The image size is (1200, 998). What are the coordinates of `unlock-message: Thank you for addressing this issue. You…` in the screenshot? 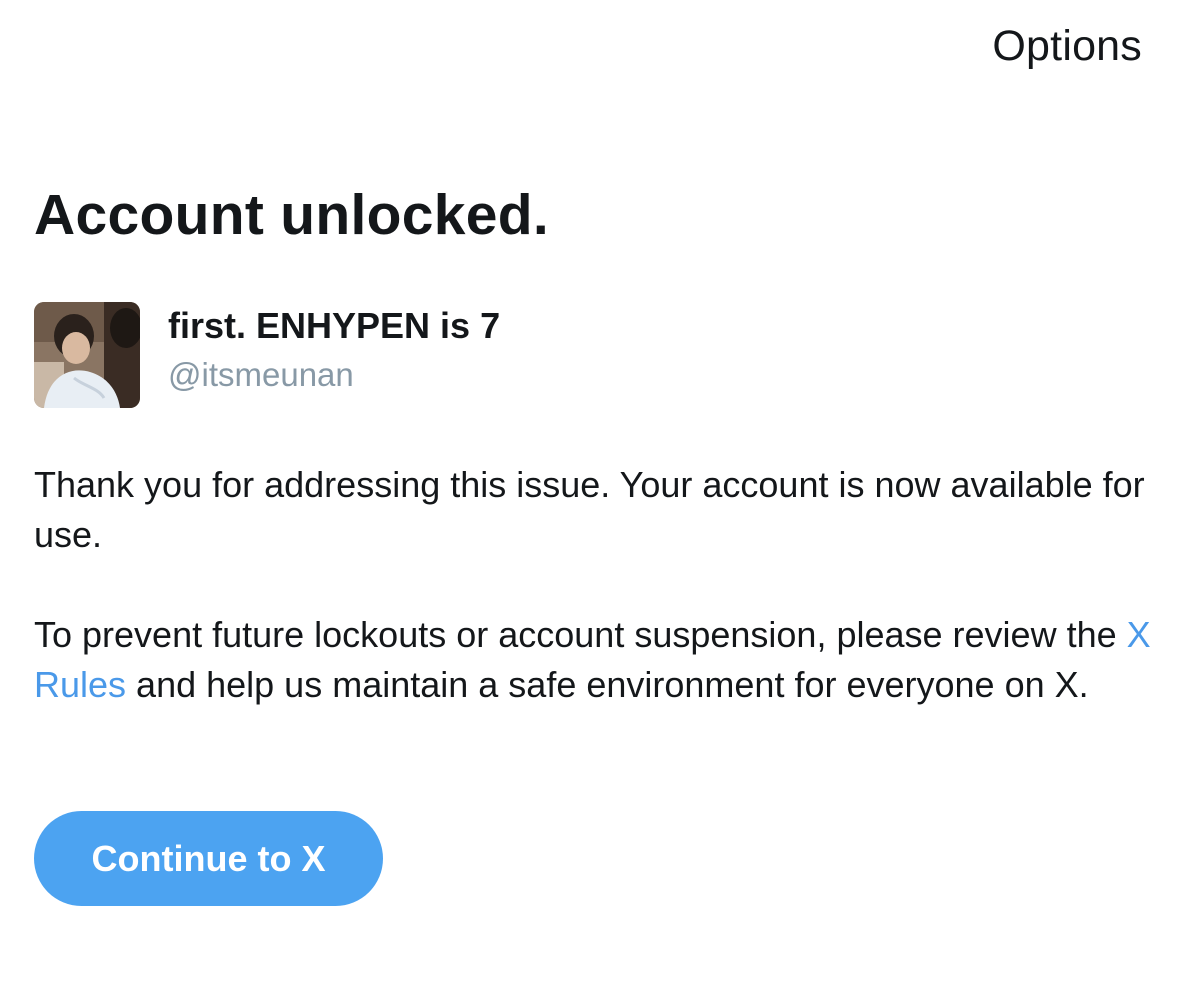 It's located at (589, 509).